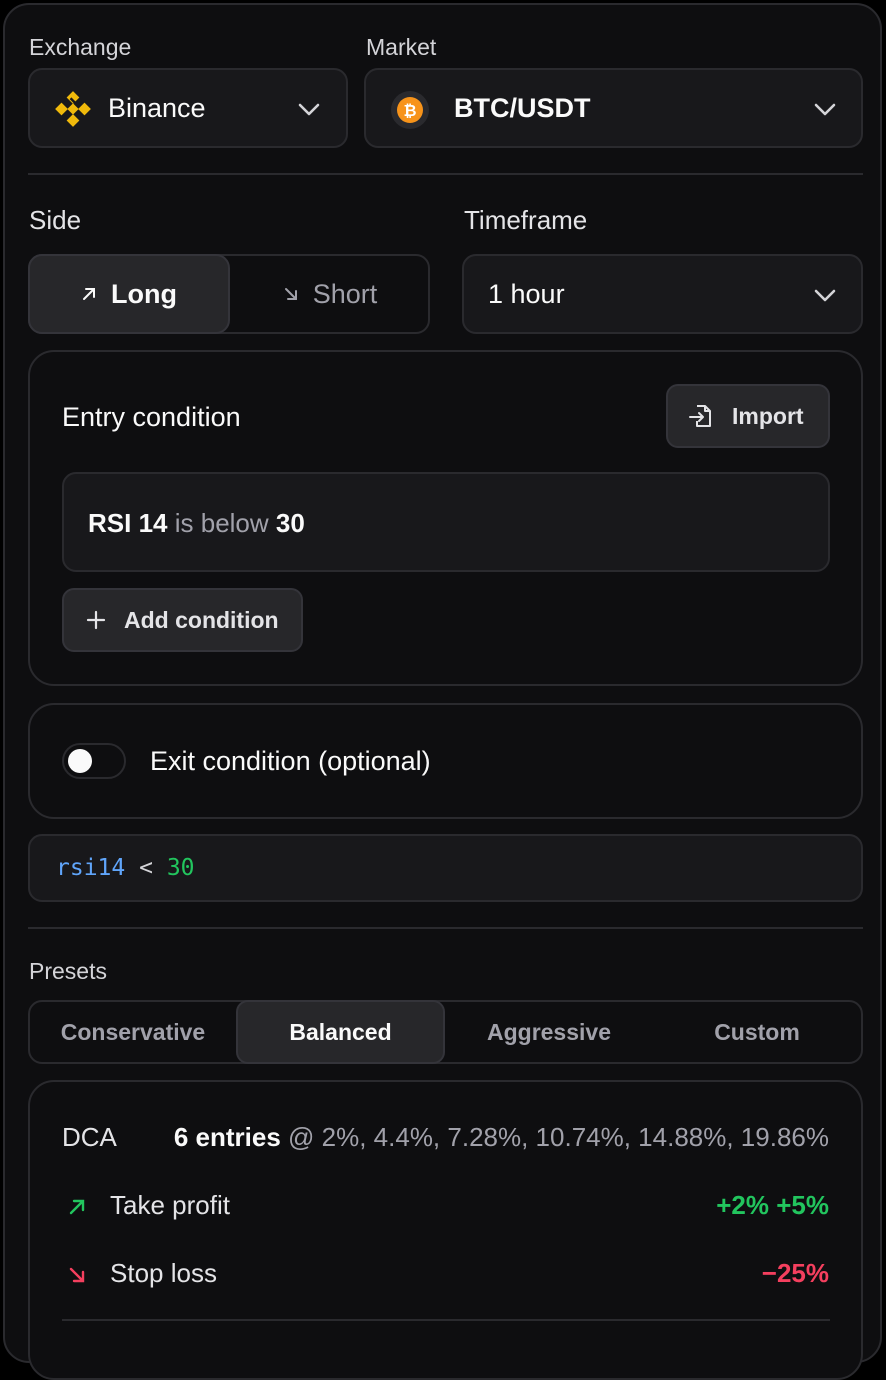 Image resolution: width=886 pixels, height=1380 pixels. Describe the element at coordinates (227, 1137) in the screenshot. I see `dca-entries: 6 entries` at that location.